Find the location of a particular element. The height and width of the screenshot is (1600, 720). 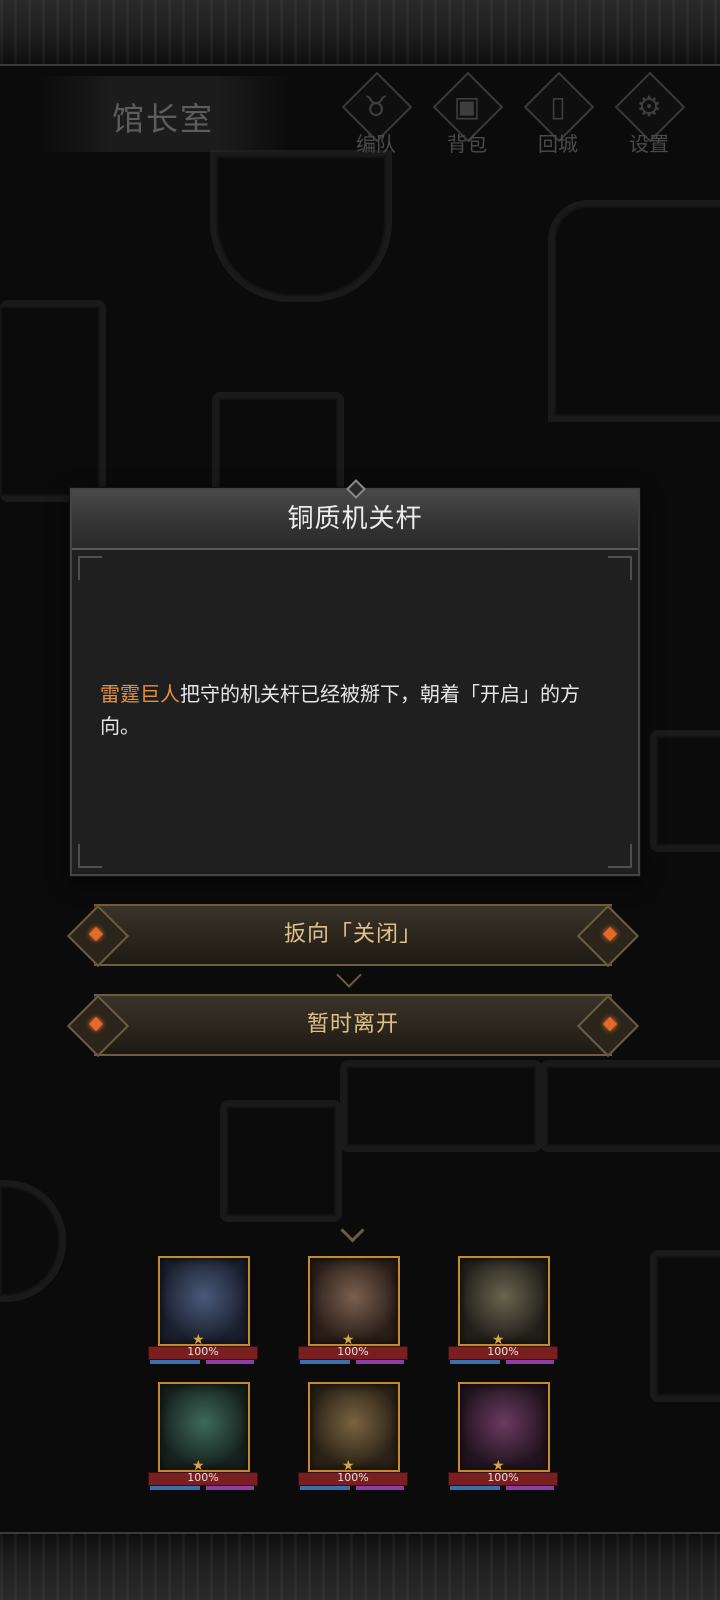

room-title: 馆长室 is located at coordinates (163, 119).